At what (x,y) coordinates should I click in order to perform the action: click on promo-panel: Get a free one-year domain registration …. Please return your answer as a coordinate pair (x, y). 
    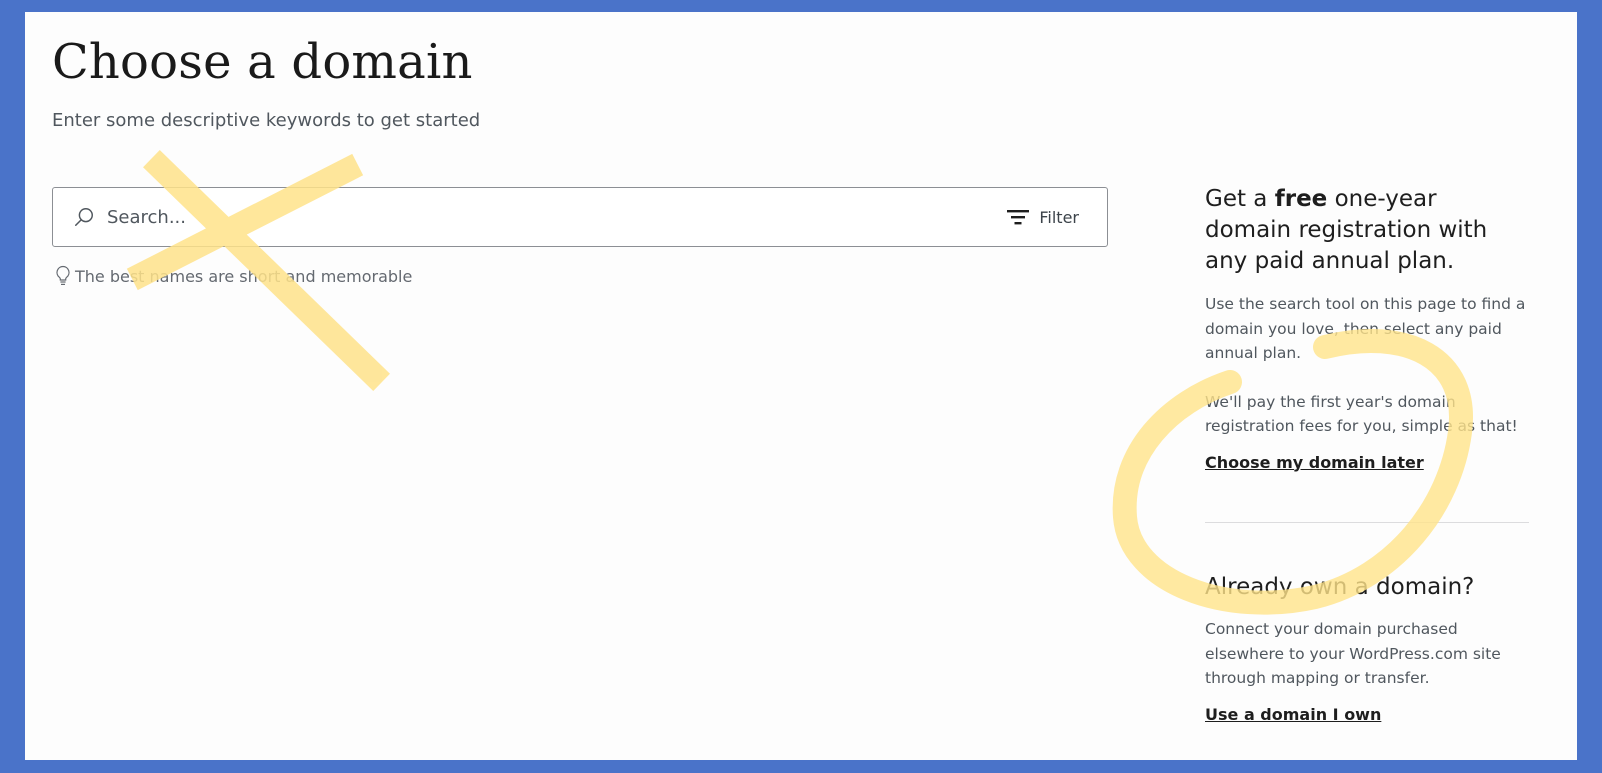
    Looking at the image, I should click on (1366, 328).